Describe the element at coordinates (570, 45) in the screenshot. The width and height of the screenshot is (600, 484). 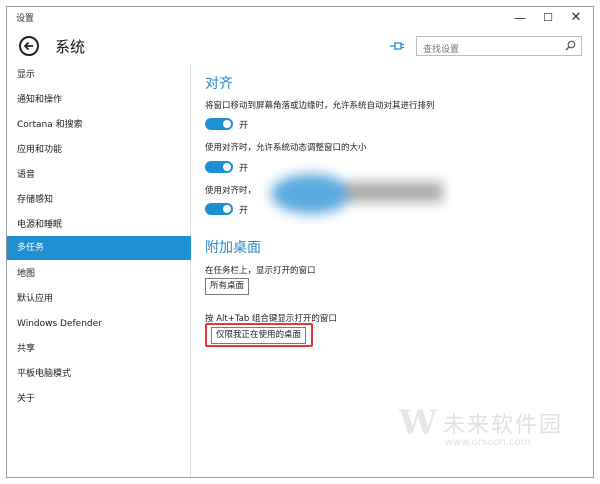
I see `search-icon` at that location.